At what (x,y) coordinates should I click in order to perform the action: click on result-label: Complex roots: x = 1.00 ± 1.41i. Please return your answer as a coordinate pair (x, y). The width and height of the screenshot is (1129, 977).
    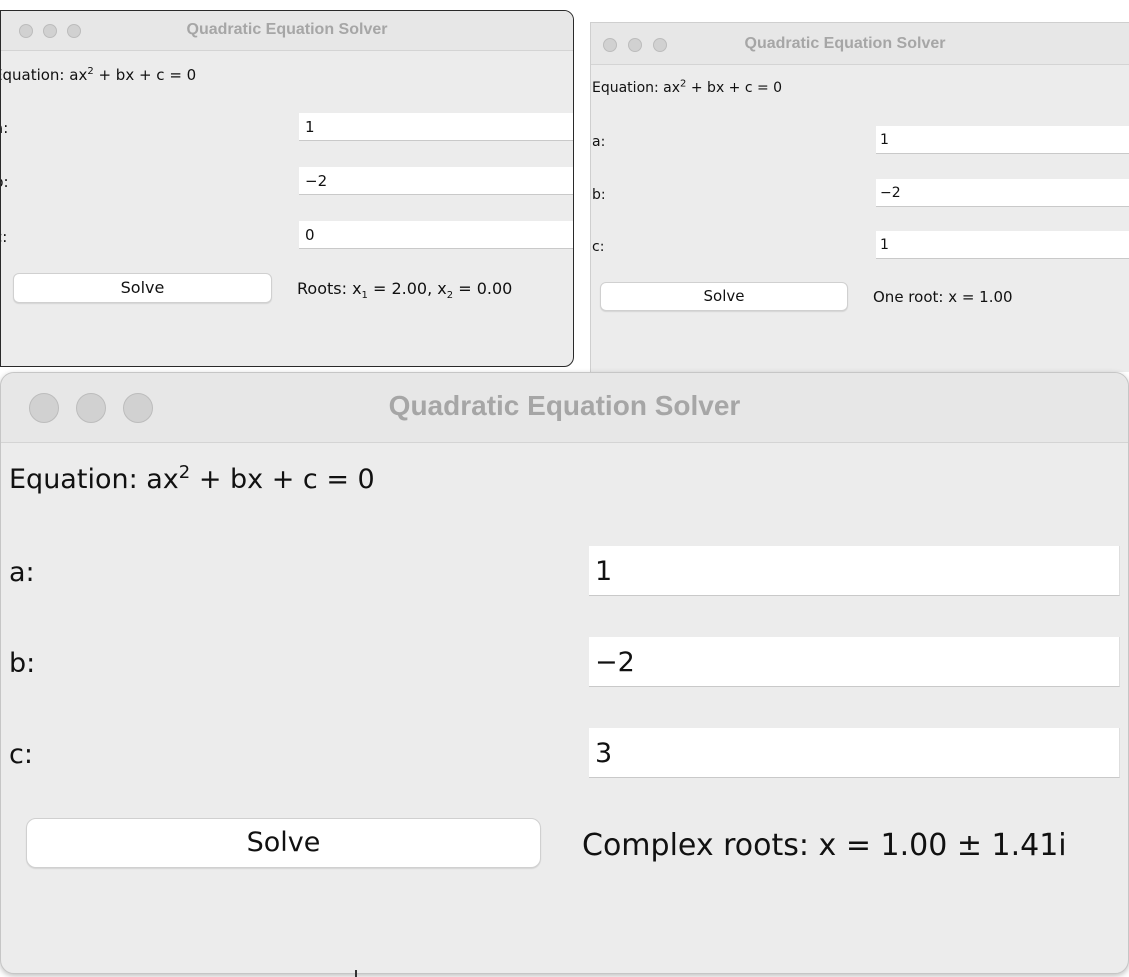
    Looking at the image, I should click on (824, 845).